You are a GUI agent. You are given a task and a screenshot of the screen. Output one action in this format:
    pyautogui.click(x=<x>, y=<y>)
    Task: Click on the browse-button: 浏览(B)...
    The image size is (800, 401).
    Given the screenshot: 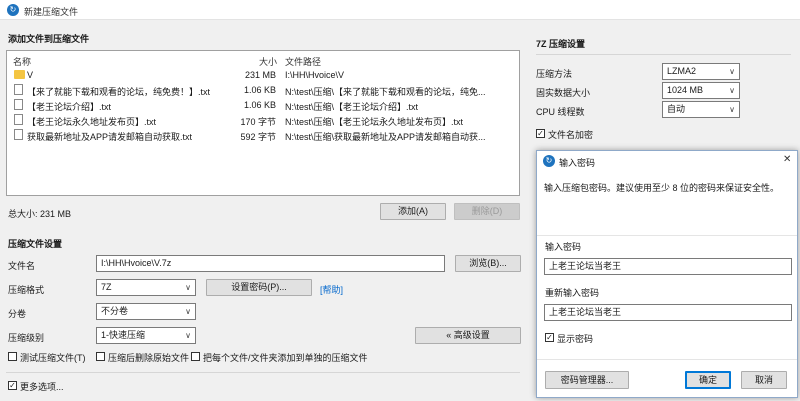 What is the action you would take?
    pyautogui.click(x=488, y=263)
    